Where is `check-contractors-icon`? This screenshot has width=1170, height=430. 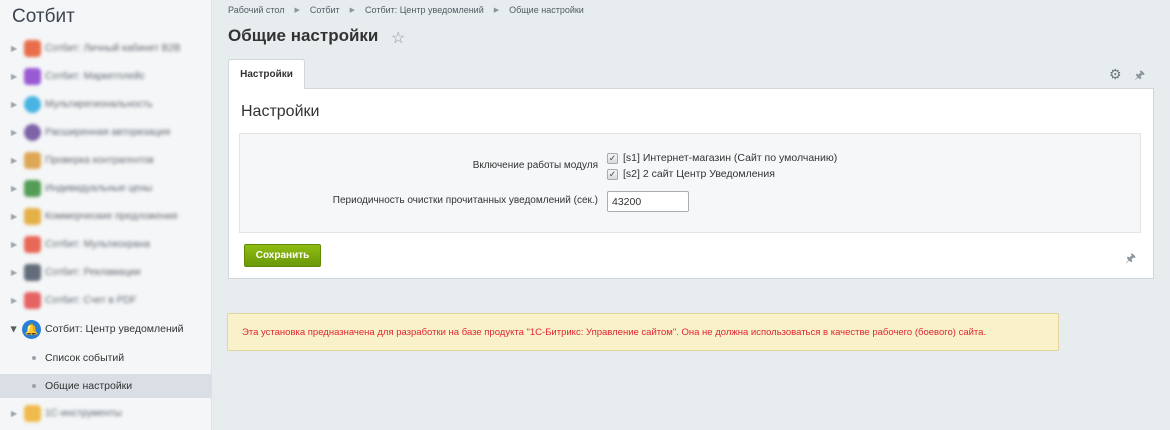 check-contractors-icon is located at coordinates (32, 160).